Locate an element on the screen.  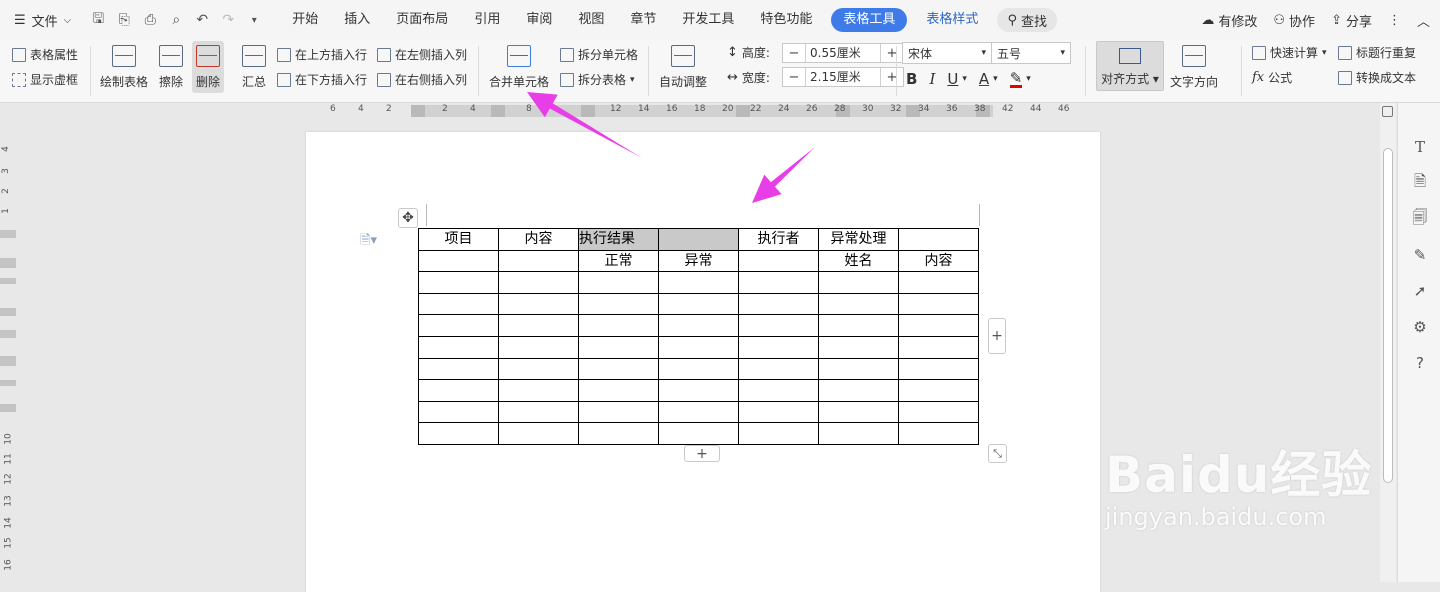
arrow-to-table is located at coordinates (783, 175).